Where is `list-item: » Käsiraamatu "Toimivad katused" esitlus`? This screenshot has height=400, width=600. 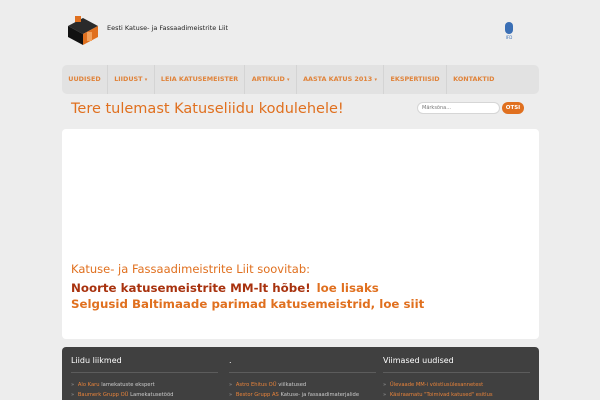
list-item: » Käsiraamatu "Toimivad katused" esitlus is located at coordinates (438, 395).